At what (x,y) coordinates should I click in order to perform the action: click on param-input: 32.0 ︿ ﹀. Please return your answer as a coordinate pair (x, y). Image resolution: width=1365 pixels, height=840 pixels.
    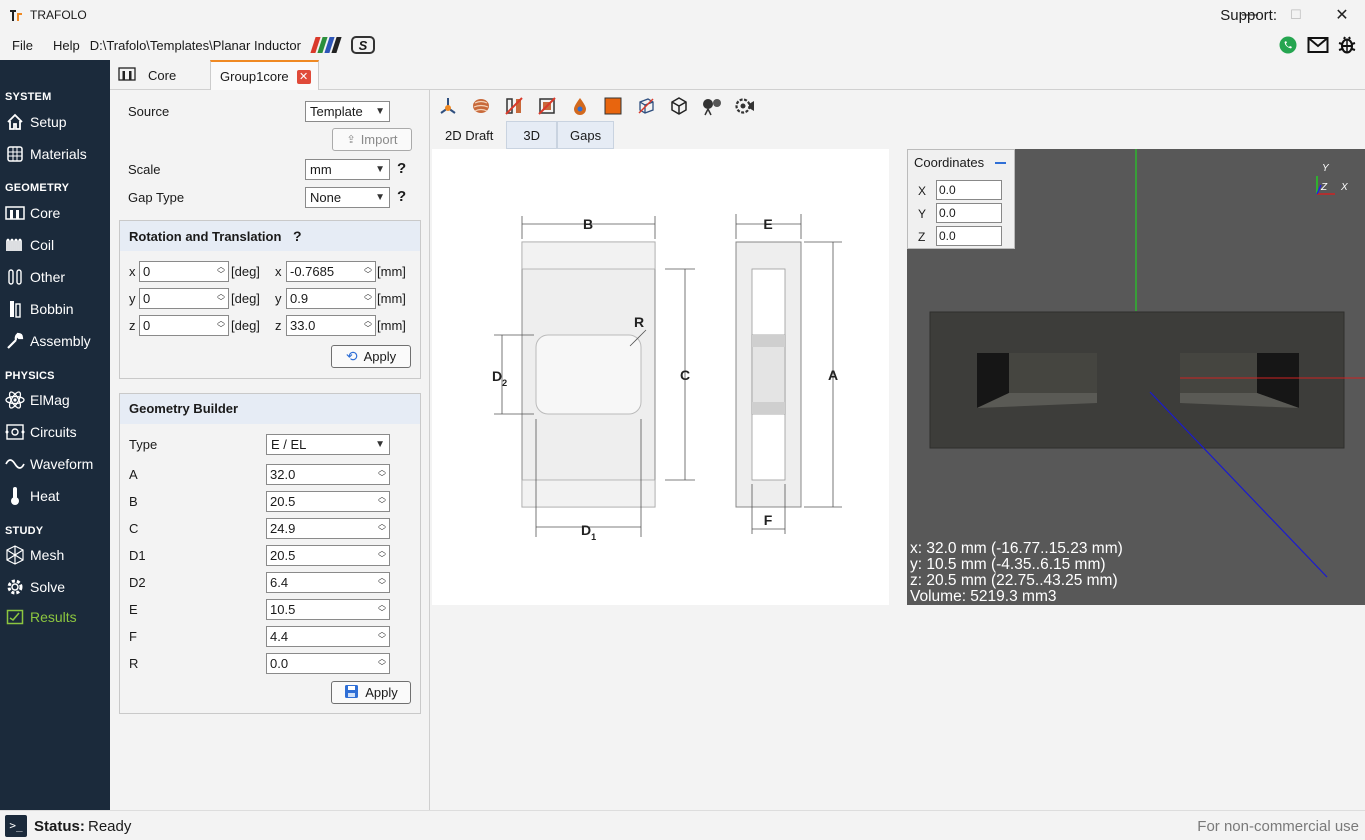
    Looking at the image, I should click on (328, 474).